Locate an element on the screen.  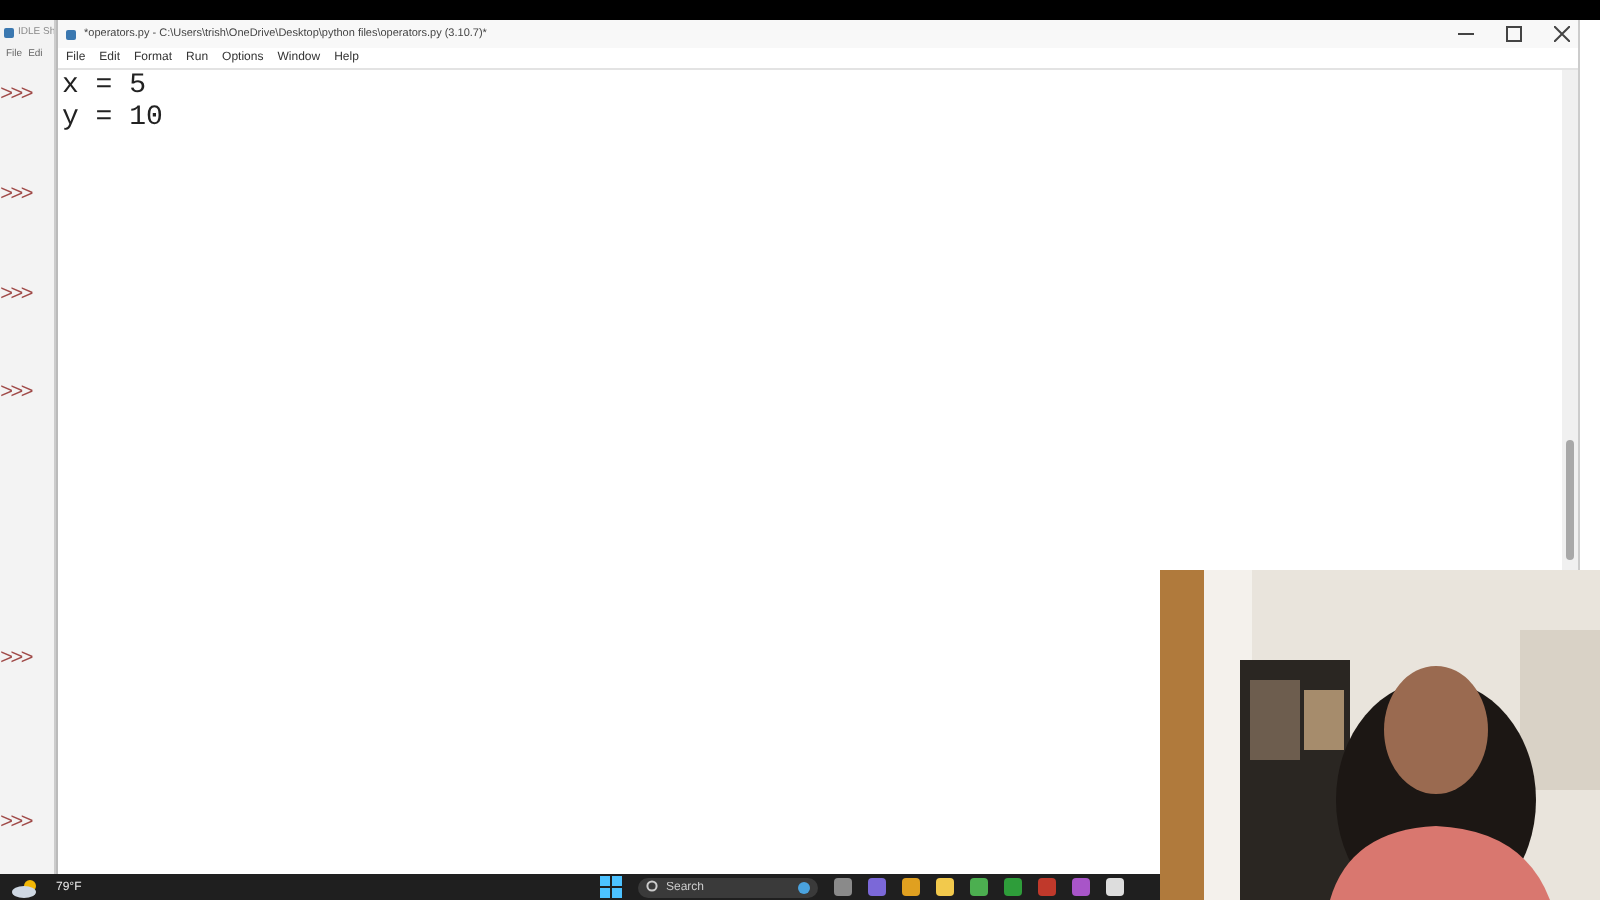
weather-icon is located at coordinates (26, 887).